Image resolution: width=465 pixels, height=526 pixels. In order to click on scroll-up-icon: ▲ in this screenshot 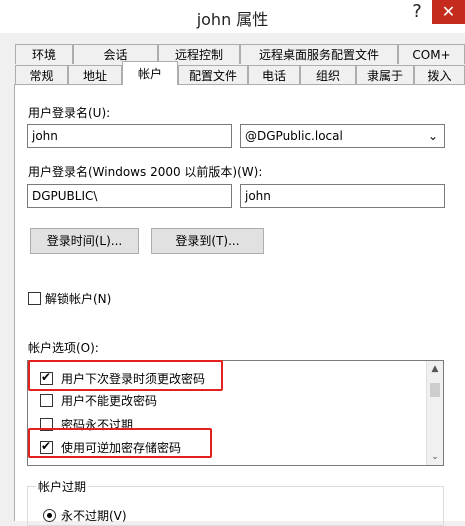, I will do `click(435, 369)`.